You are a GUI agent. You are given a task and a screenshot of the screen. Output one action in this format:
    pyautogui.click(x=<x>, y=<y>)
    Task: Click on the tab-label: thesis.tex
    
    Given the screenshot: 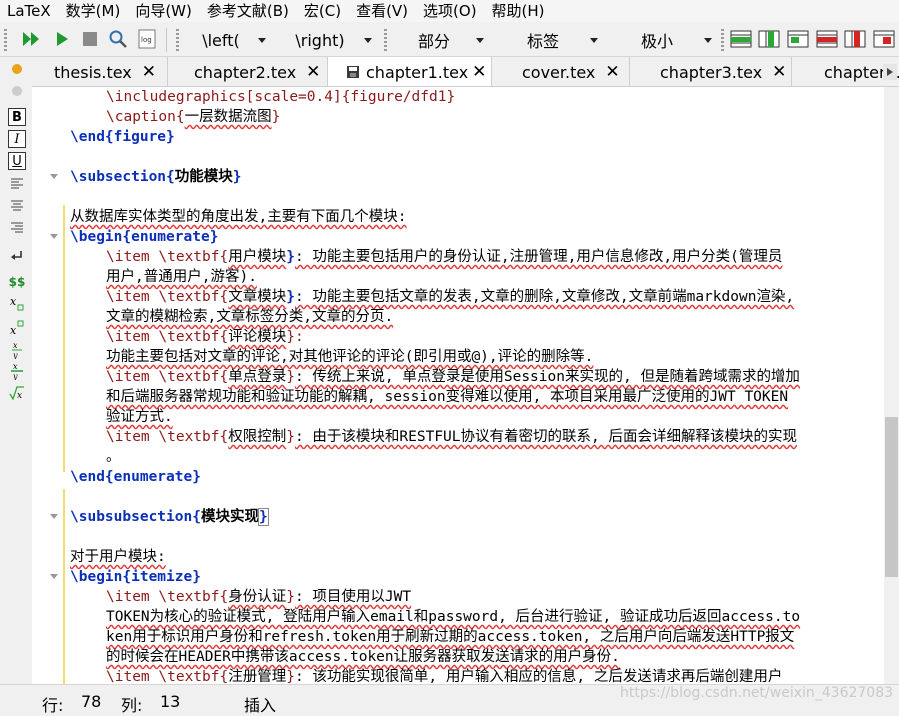 What is the action you would take?
    pyautogui.click(x=93, y=72)
    